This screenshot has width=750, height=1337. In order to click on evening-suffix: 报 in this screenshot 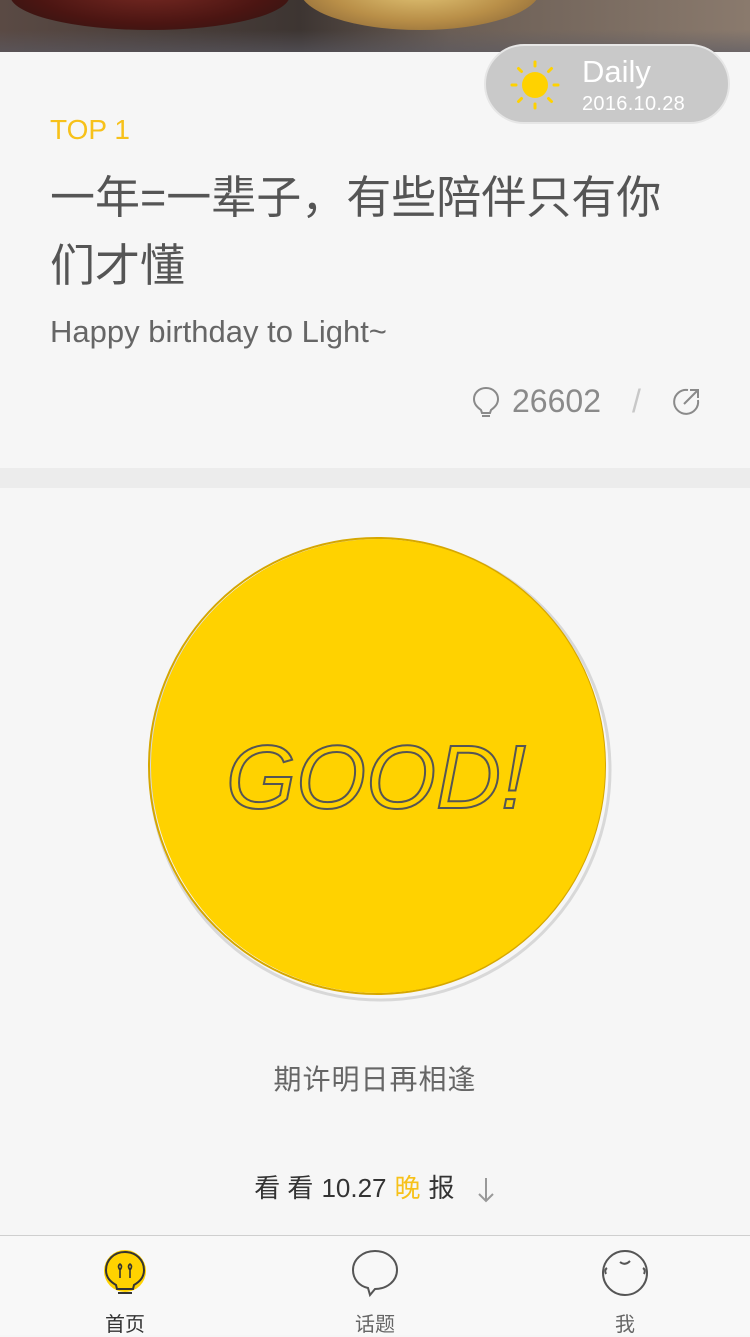, I will do `click(441, 1188)`.